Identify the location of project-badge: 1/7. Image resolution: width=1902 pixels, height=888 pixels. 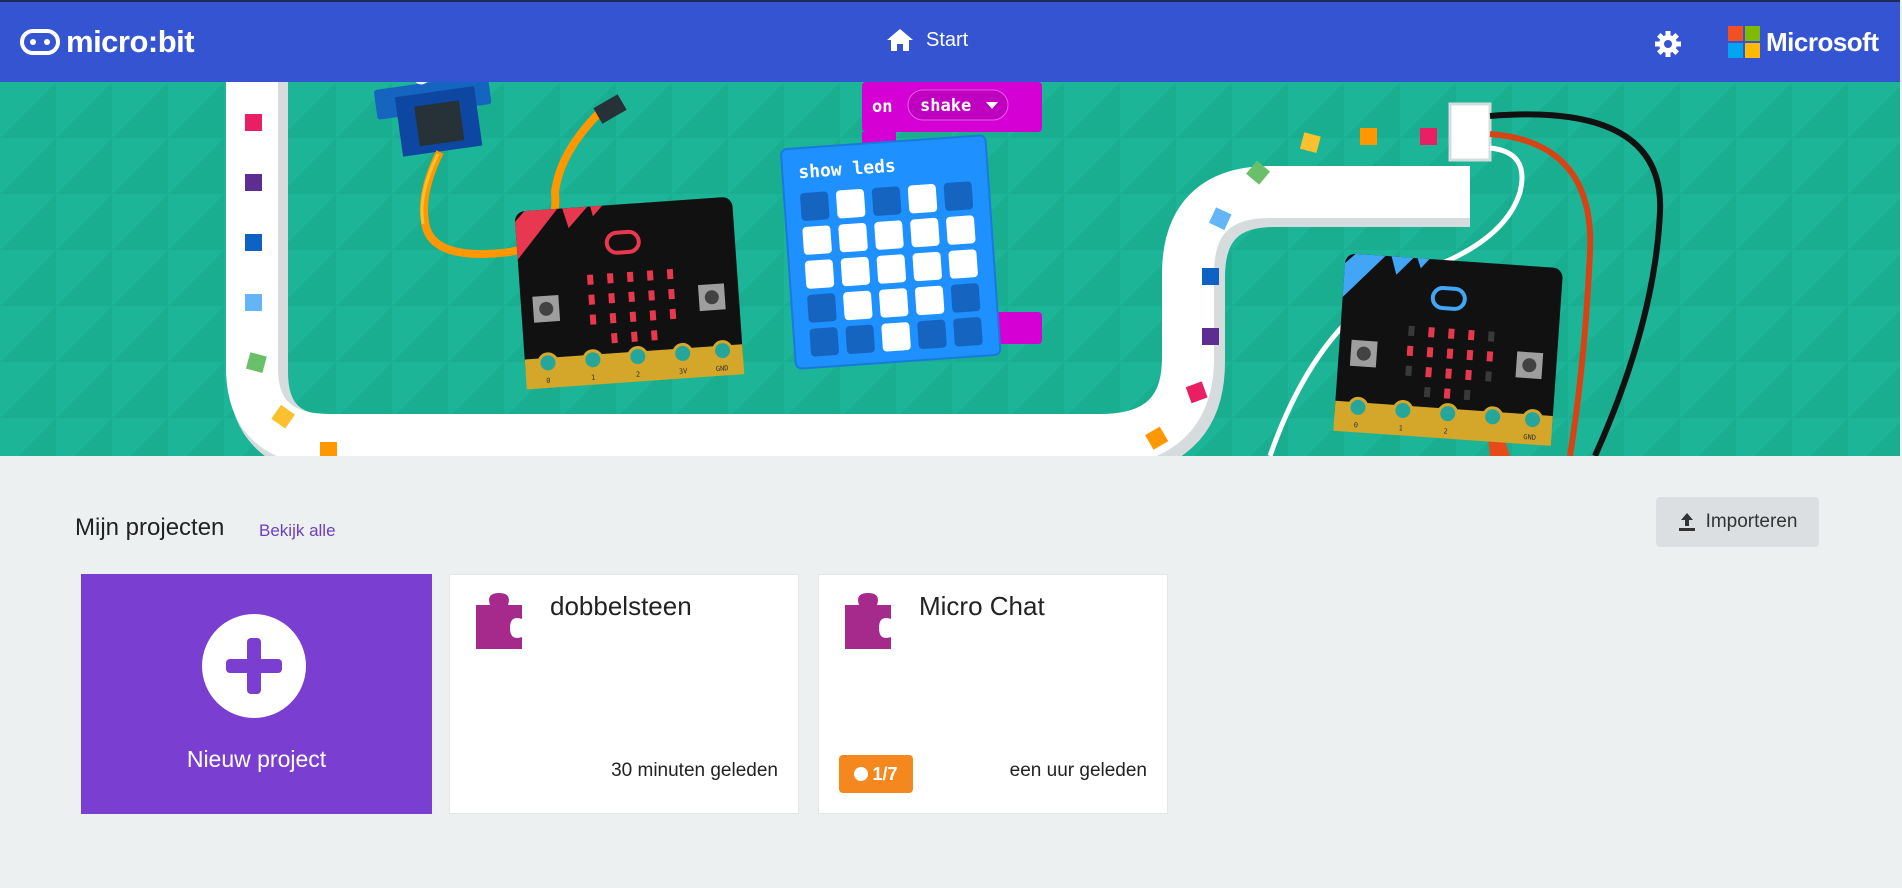
(876, 774).